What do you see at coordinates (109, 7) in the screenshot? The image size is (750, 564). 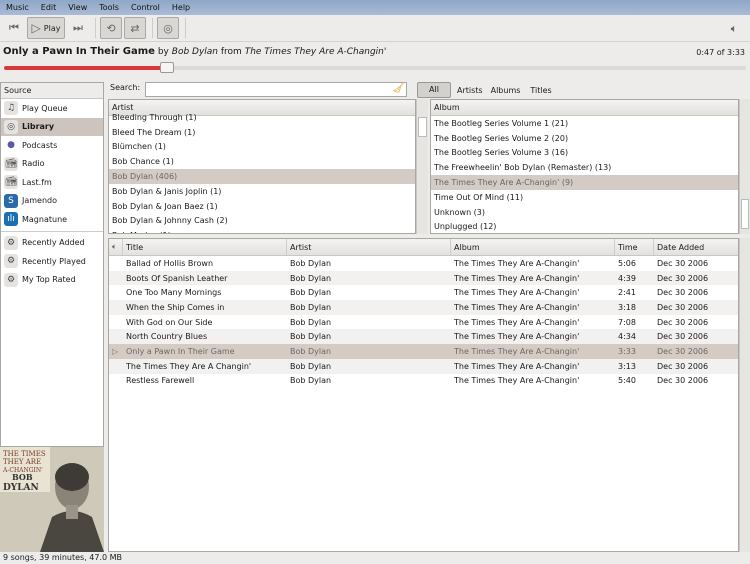 I see `menu-tools: Tools` at bounding box center [109, 7].